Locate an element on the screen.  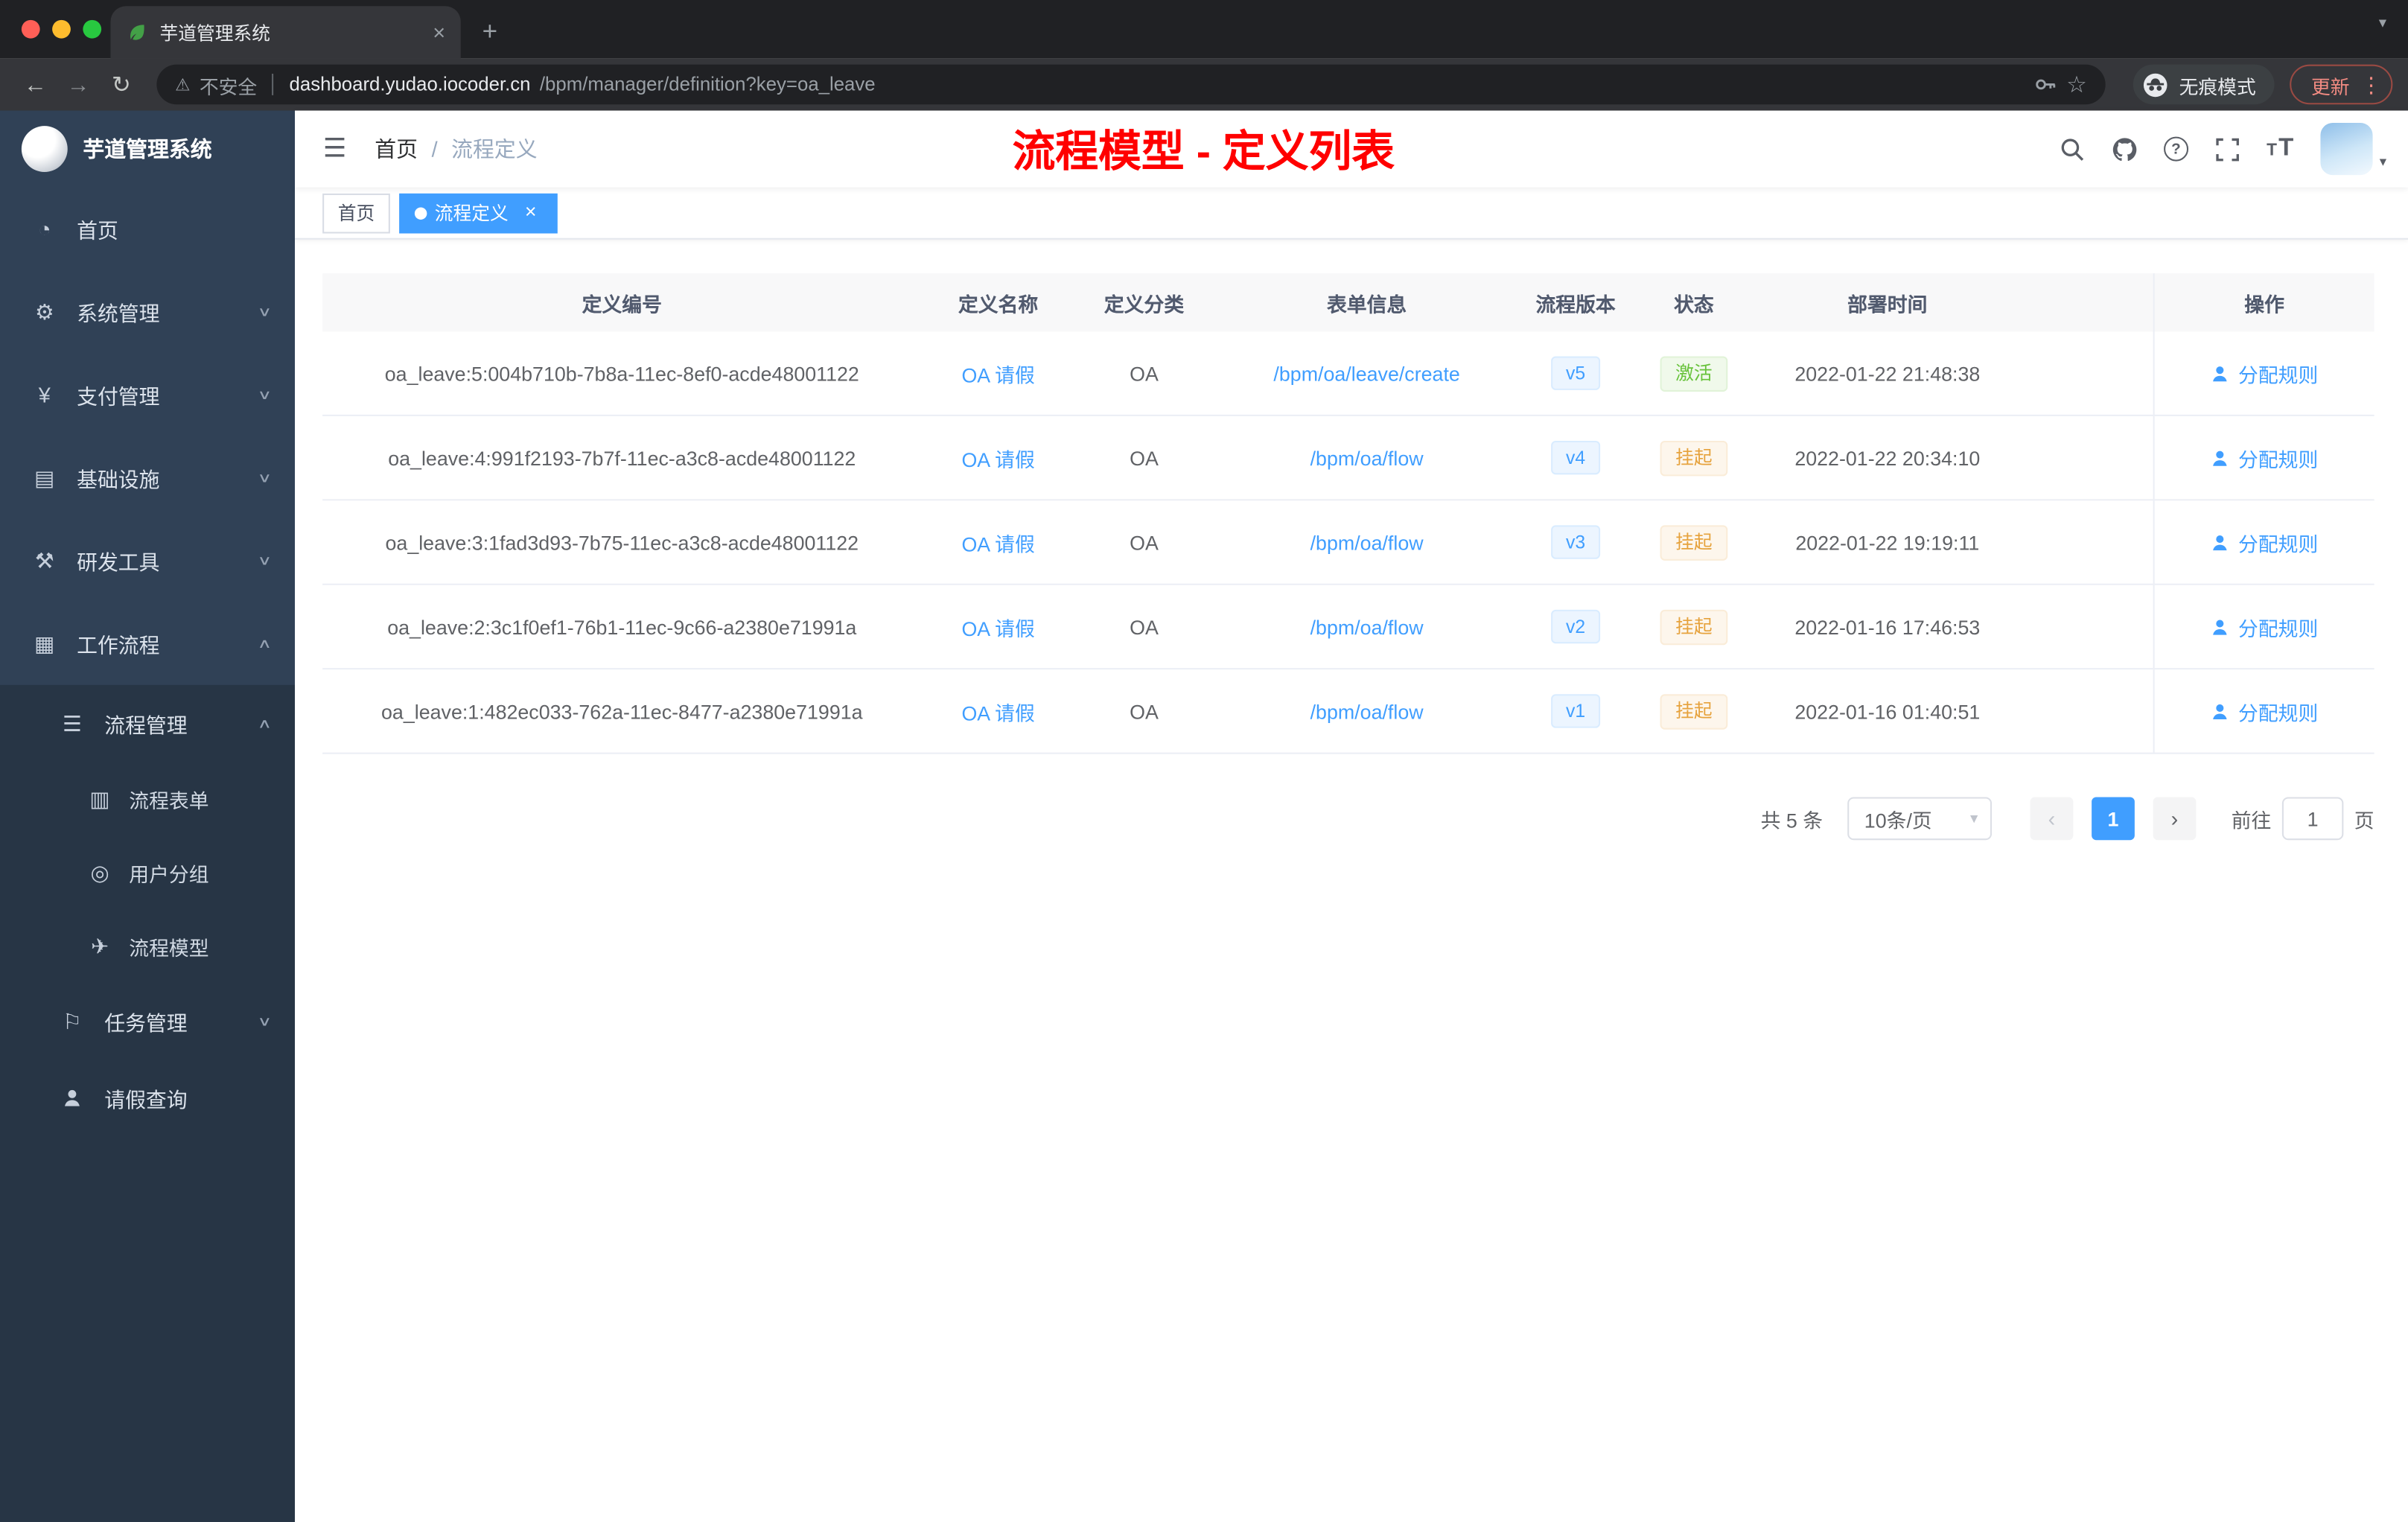
col-form-info: 表单信息 is located at coordinates (1366, 304).